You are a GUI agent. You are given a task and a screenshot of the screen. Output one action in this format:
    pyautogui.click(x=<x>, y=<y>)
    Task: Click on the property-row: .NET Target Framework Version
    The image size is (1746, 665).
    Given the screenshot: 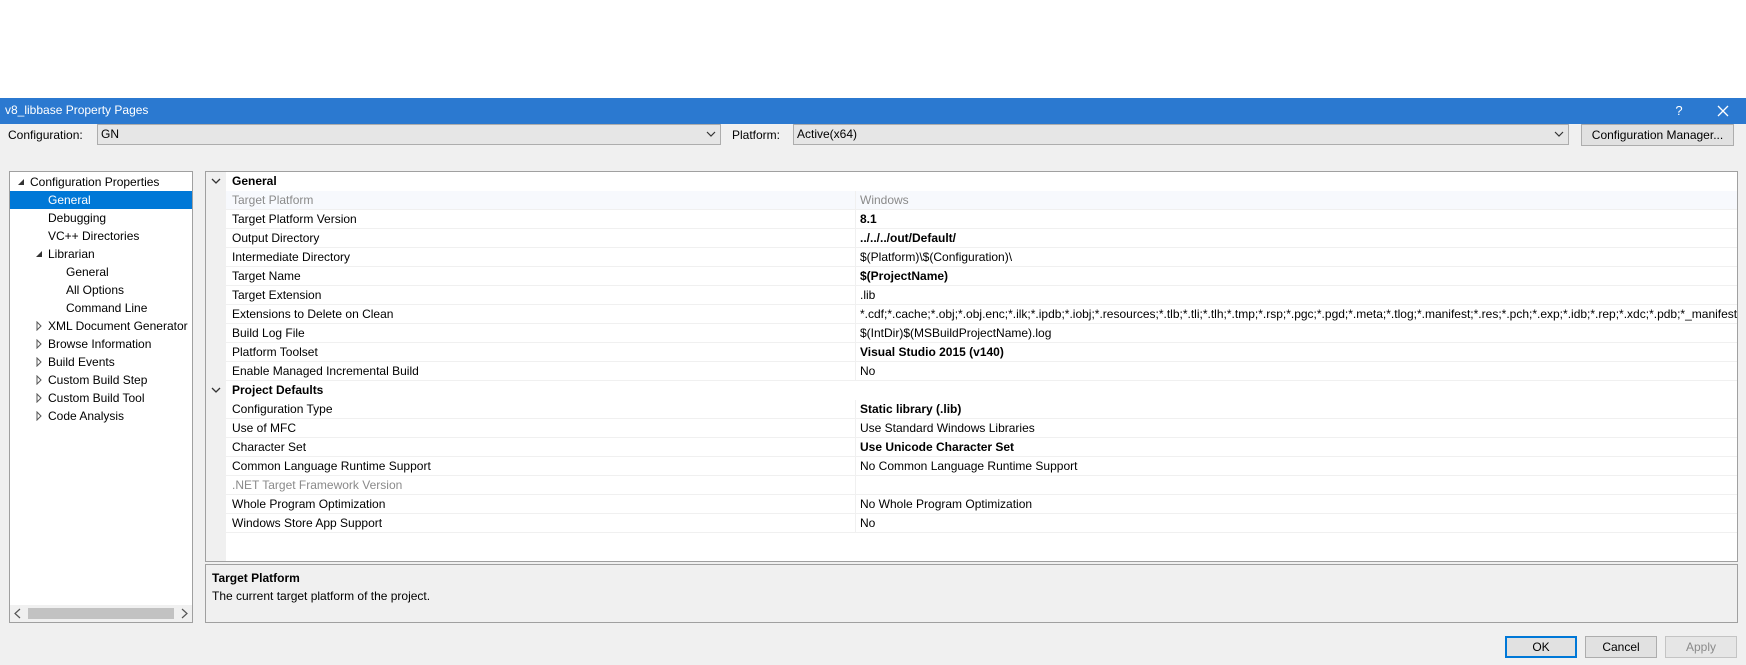 What is the action you would take?
    pyautogui.click(x=981, y=485)
    